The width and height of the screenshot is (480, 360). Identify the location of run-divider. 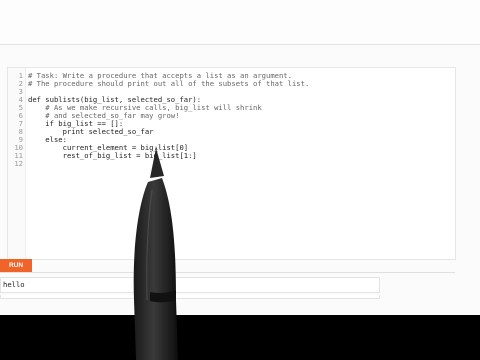
(227, 272).